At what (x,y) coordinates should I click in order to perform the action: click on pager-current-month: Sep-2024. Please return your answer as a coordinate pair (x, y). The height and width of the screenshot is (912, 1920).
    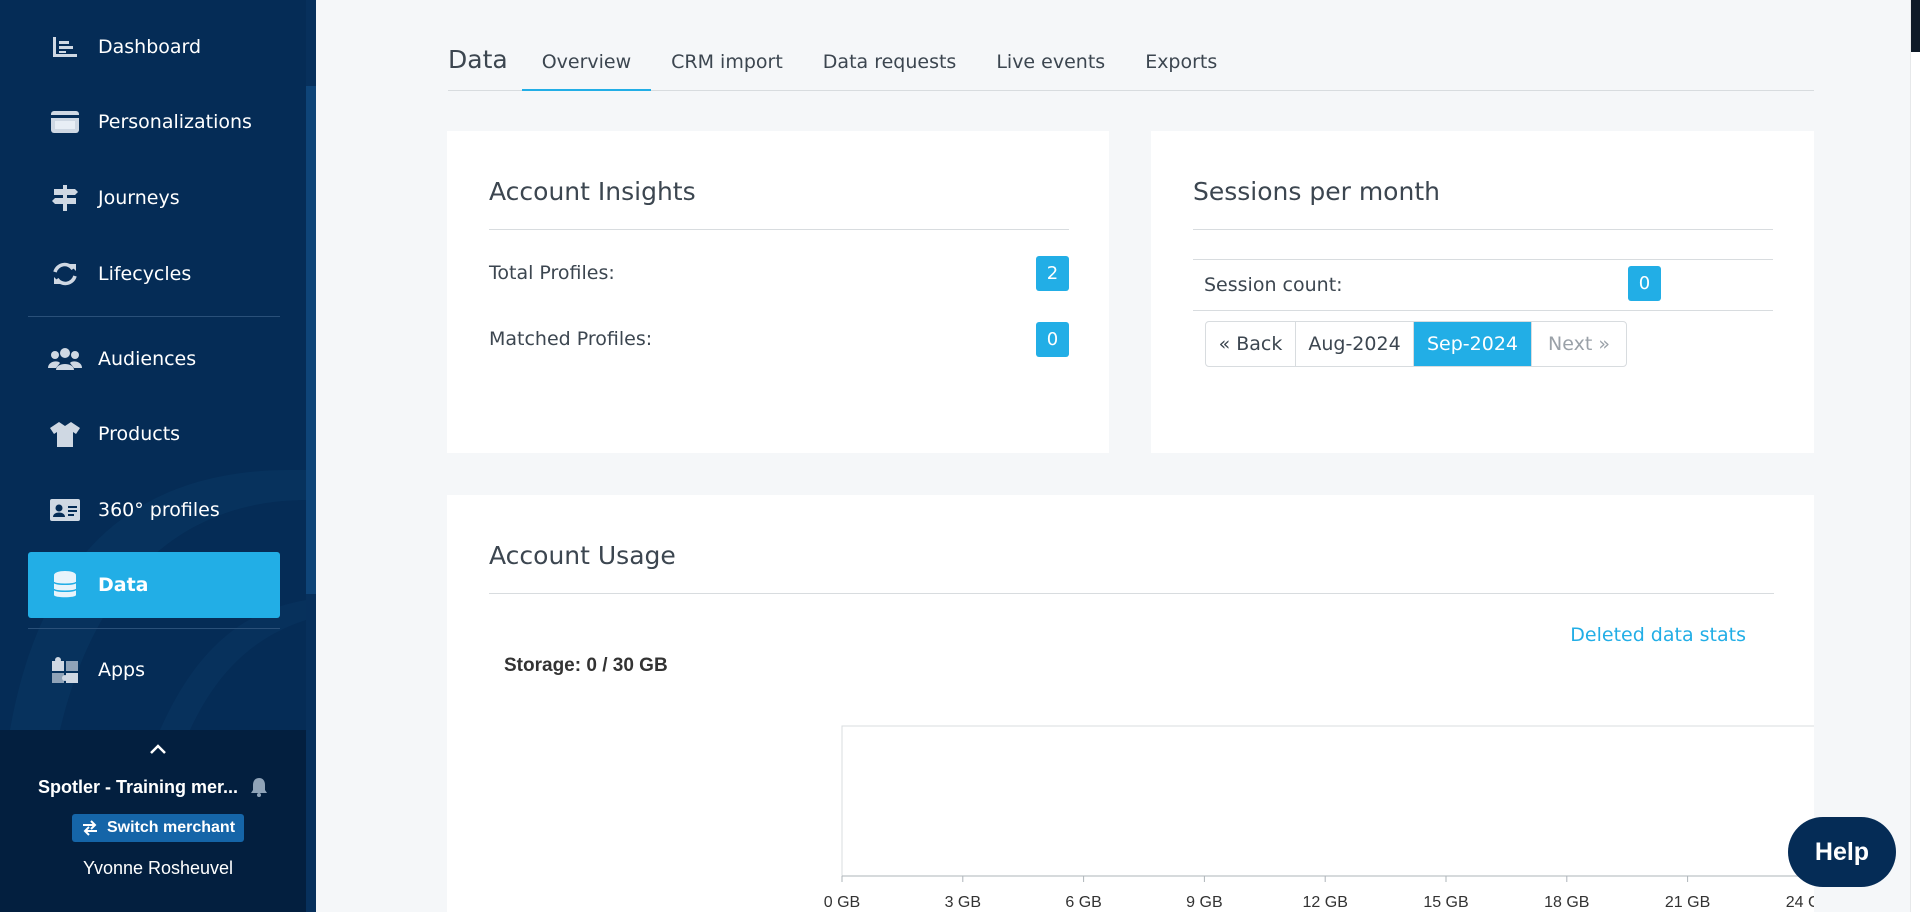
    Looking at the image, I should click on (1473, 344).